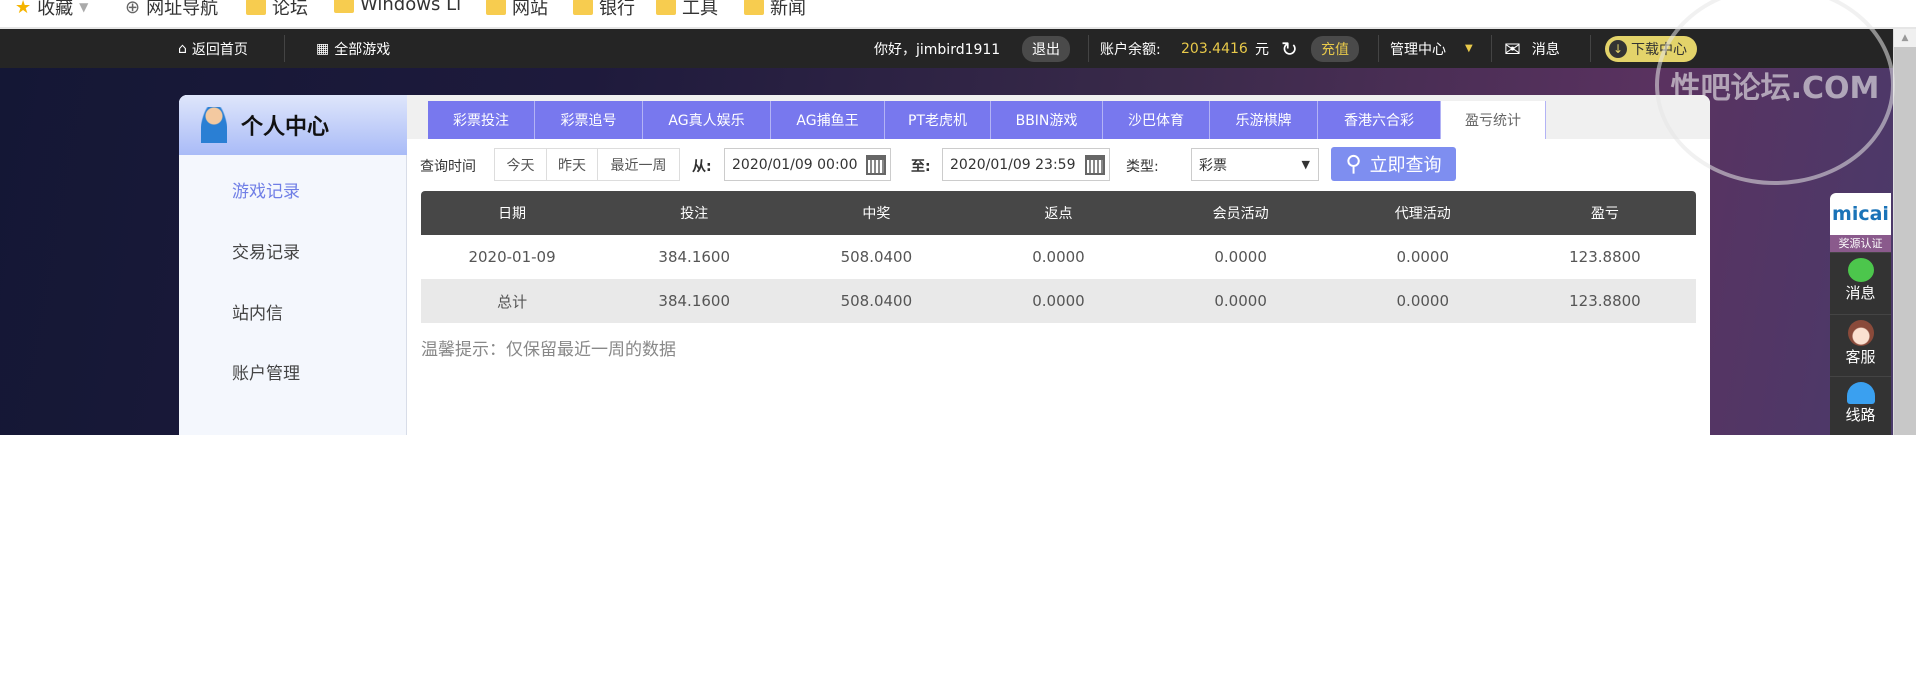  I want to click on type-label: 类型:, so click(1142, 167).